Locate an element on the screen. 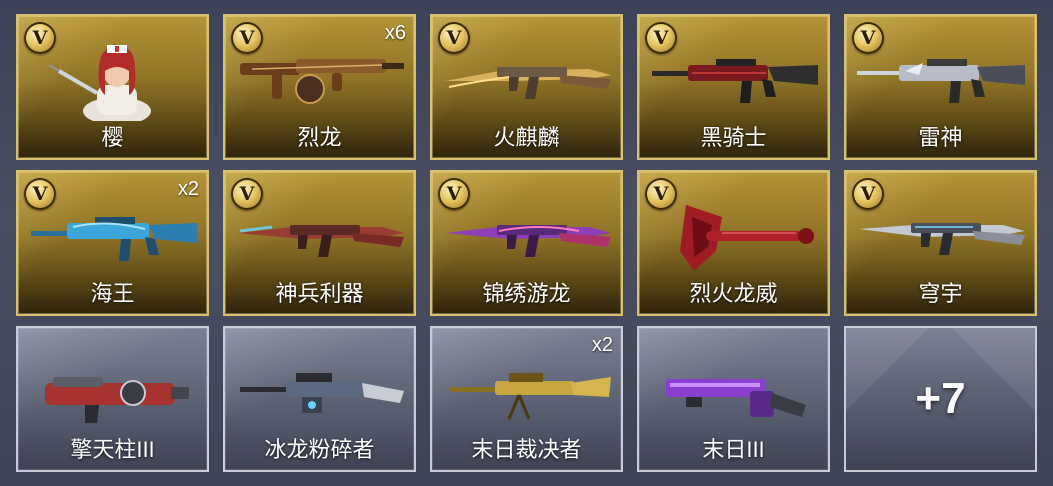  reward-card: V 锦绣游龙 is located at coordinates (526, 243).